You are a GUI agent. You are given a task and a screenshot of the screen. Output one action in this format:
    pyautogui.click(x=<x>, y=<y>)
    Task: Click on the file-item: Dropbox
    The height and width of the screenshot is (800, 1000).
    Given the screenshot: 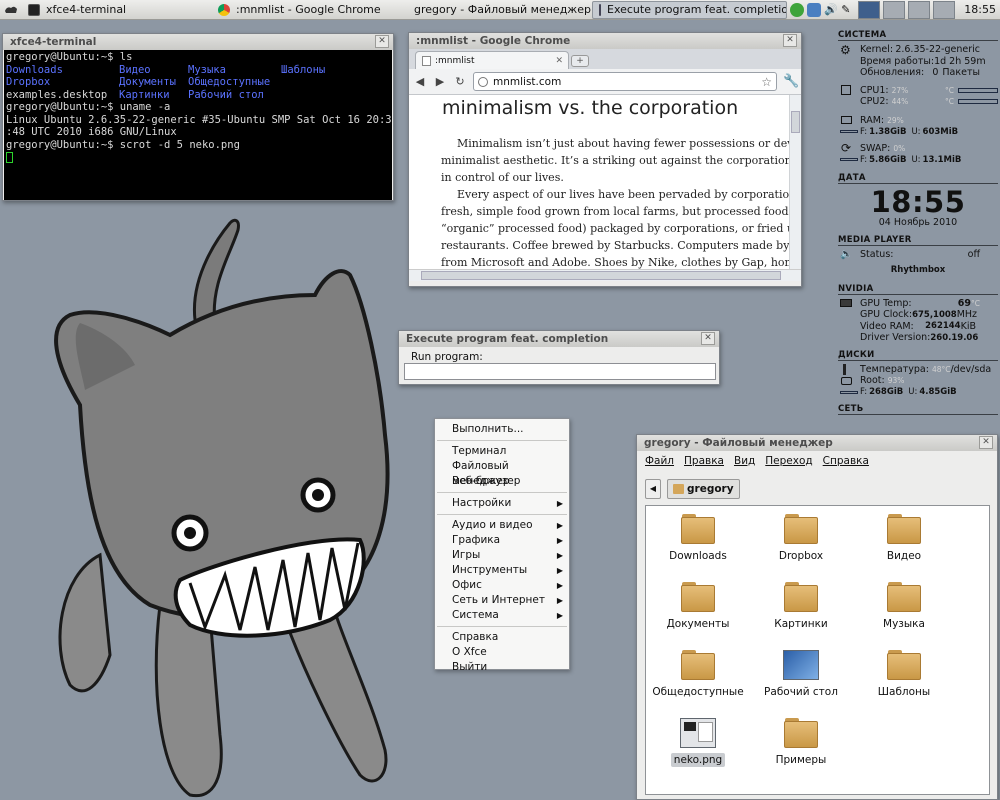 What is the action you would take?
    pyautogui.click(x=801, y=538)
    